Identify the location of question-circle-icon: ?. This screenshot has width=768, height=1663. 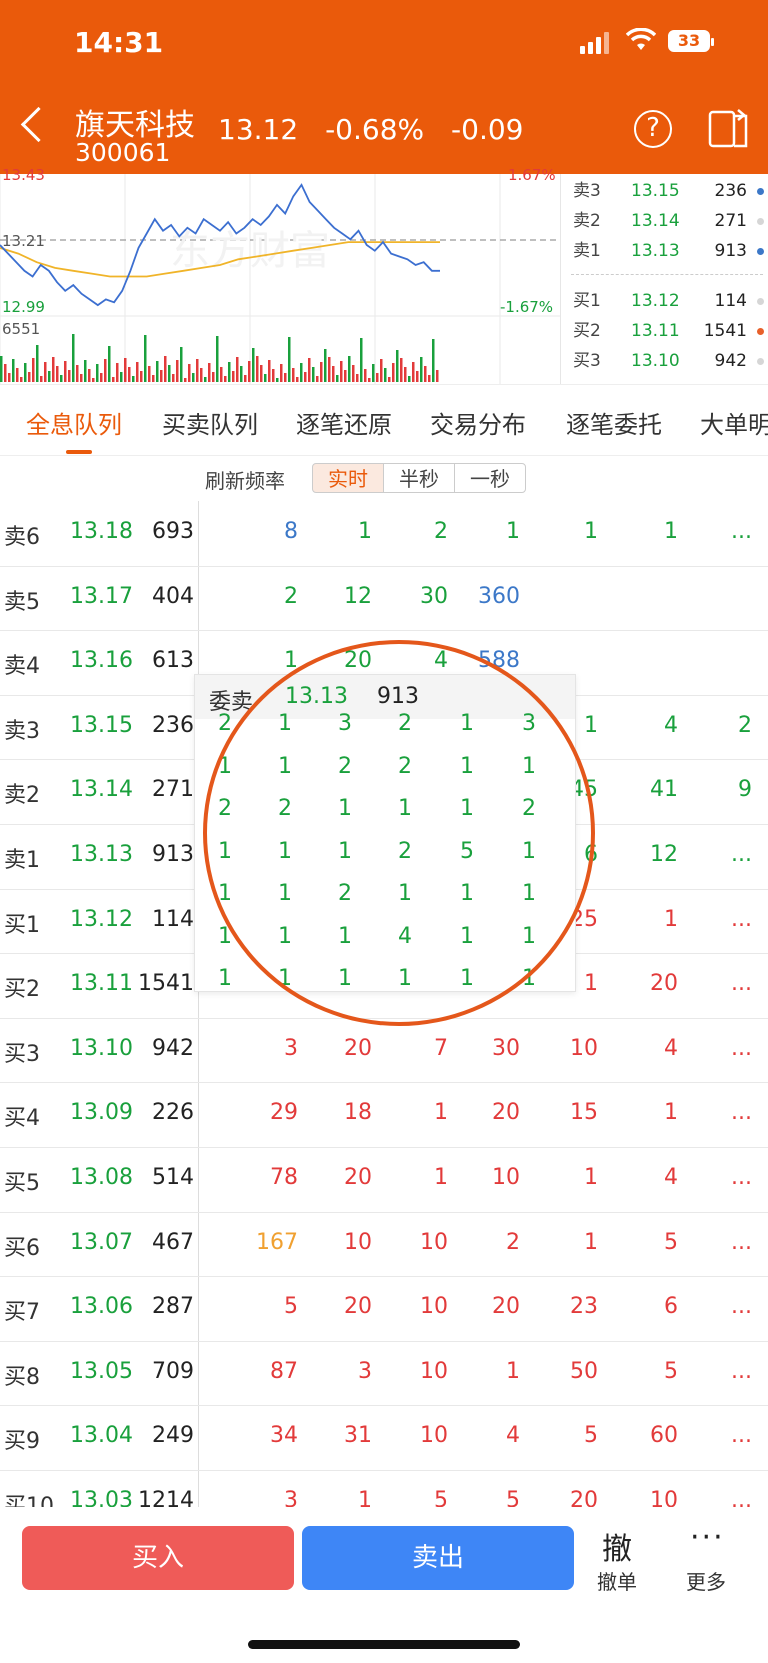
(653, 129).